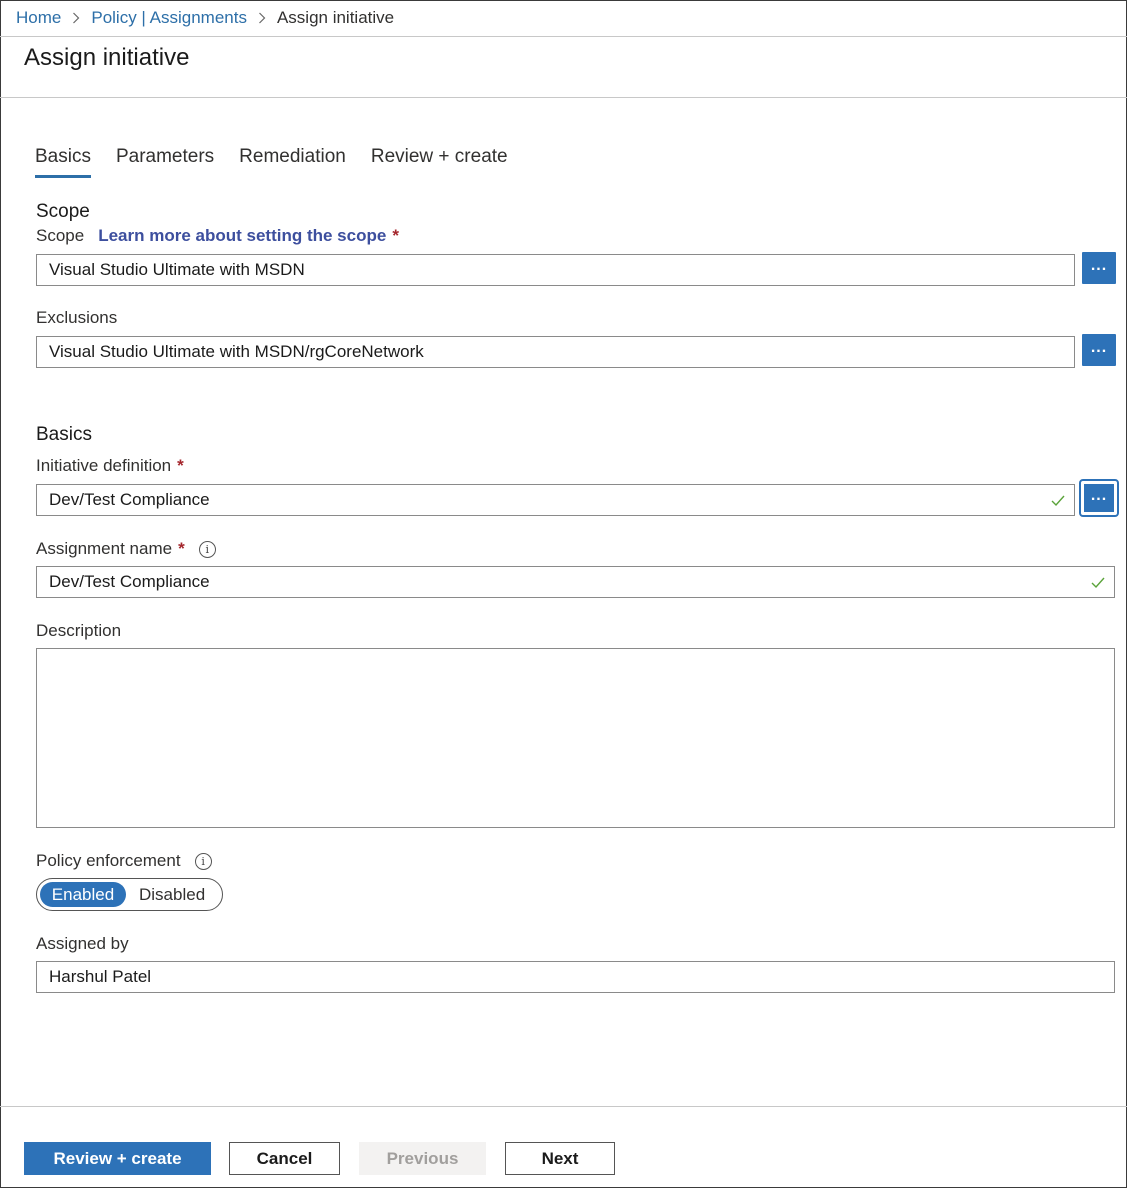  Describe the element at coordinates (117, 1158) in the screenshot. I see `review-create-button: Review + create` at that location.